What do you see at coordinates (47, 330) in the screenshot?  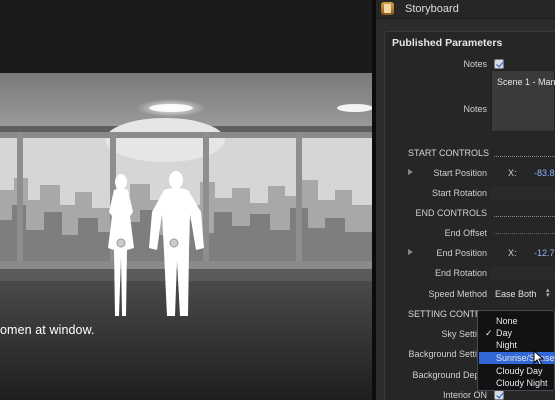 I see `subtitle-caption: omen at window.` at bounding box center [47, 330].